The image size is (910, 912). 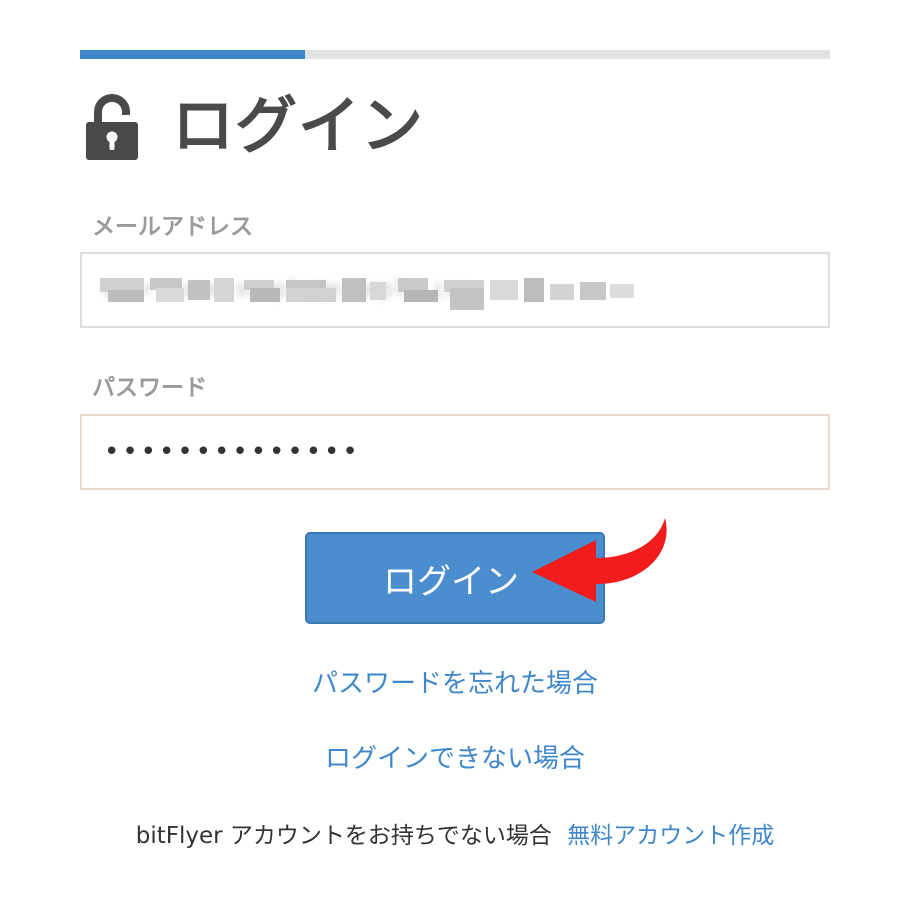 What do you see at coordinates (455, 452) in the screenshot?
I see `password-field: ••••••••••••••` at bounding box center [455, 452].